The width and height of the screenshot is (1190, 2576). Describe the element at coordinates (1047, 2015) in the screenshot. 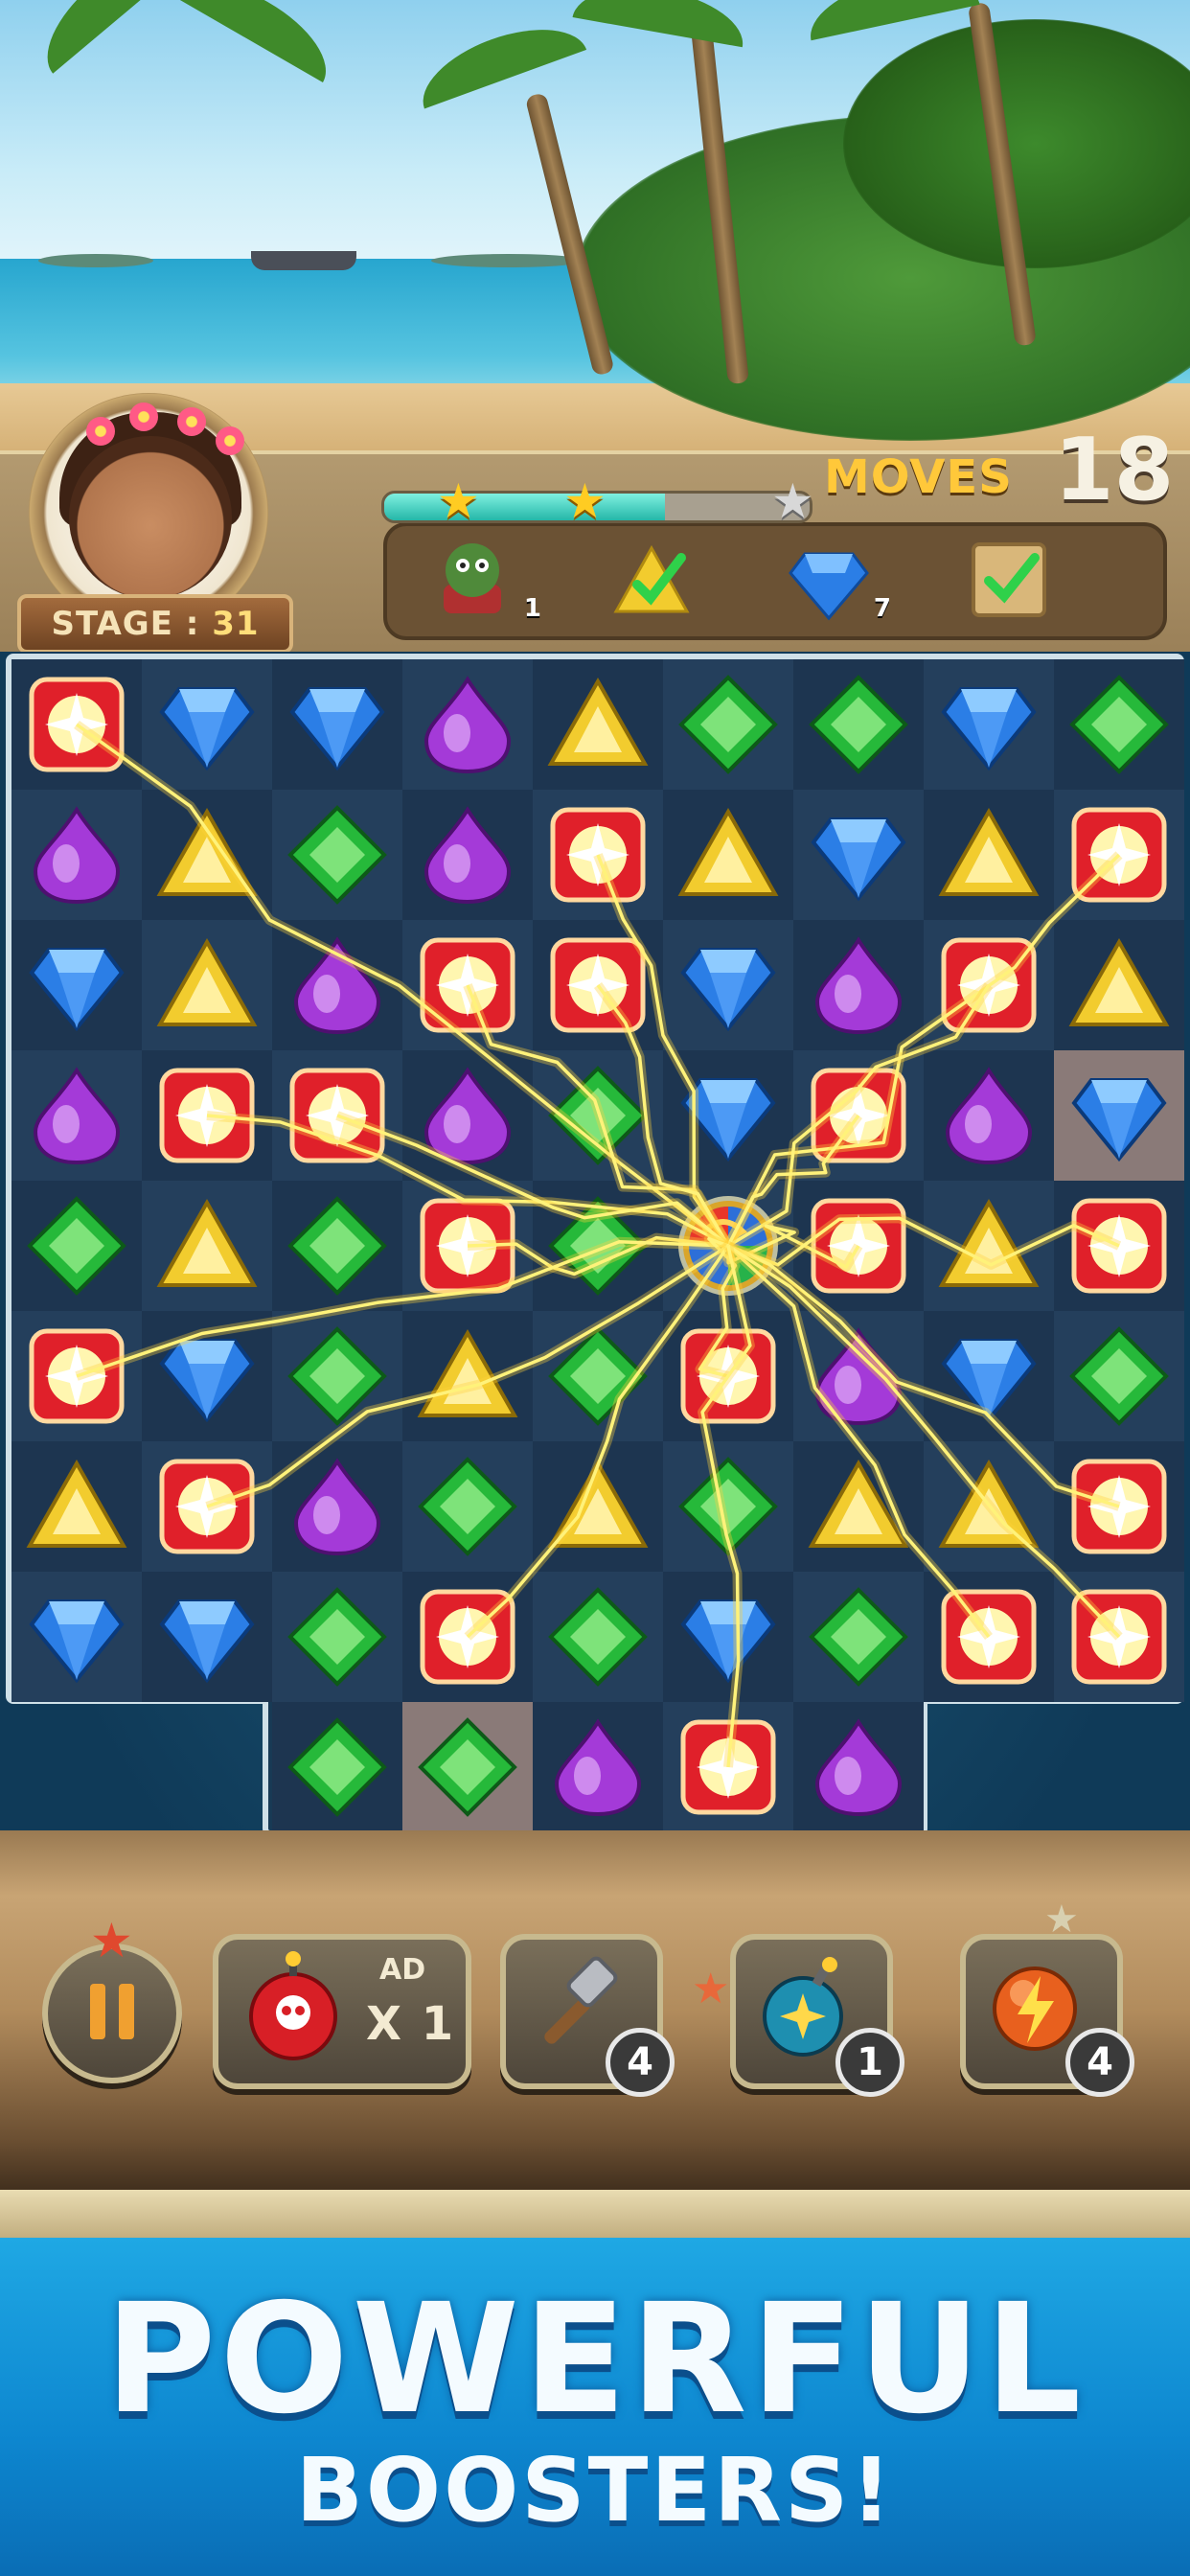

I see `lightning-booster-button: 4` at that location.